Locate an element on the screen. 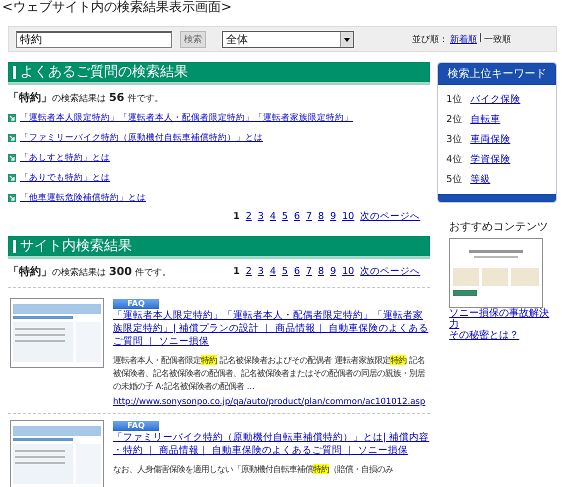  keyword-link: 車両保険 is located at coordinates (490, 139).